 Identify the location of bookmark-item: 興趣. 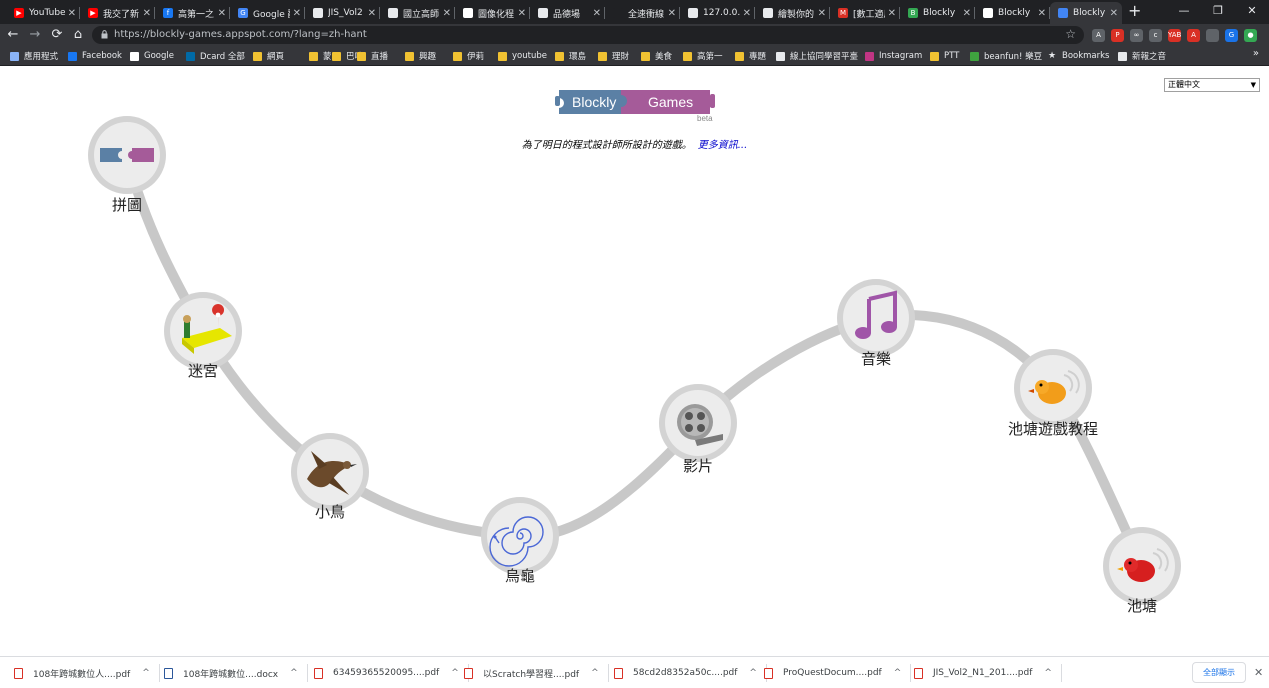
(420, 56).